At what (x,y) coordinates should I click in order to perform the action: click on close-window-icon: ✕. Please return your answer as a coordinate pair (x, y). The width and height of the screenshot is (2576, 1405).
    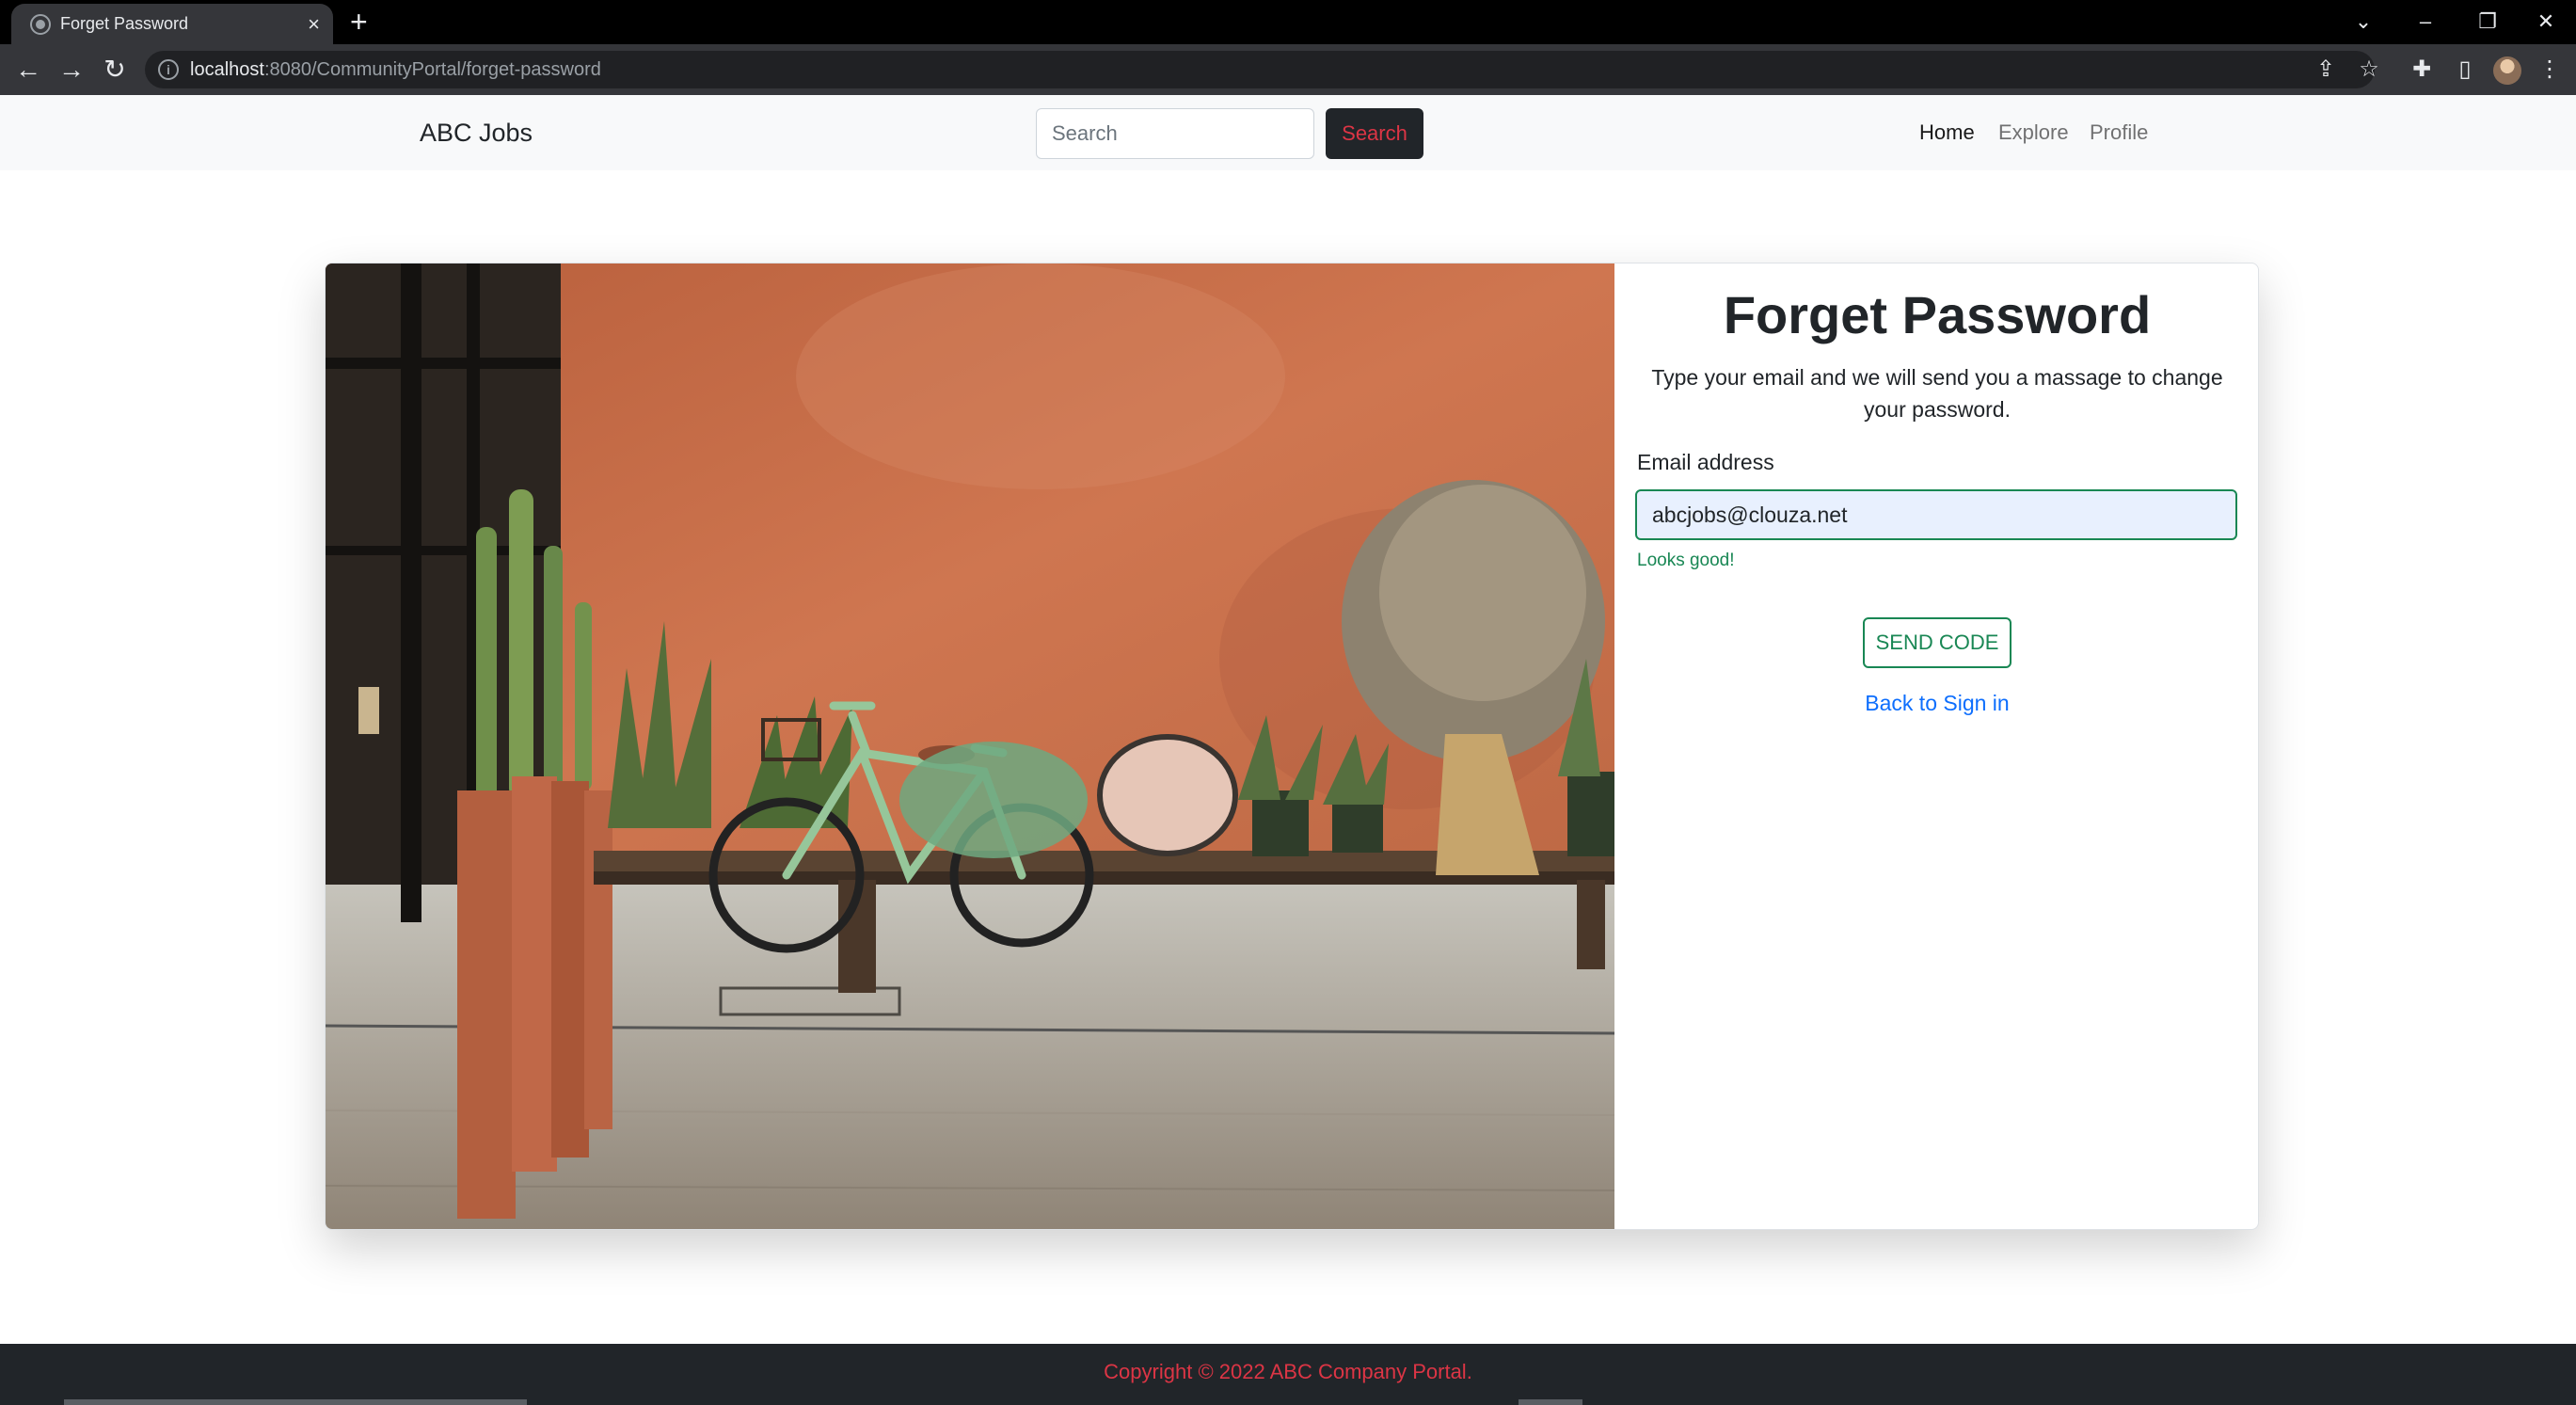
    Looking at the image, I should click on (2546, 22).